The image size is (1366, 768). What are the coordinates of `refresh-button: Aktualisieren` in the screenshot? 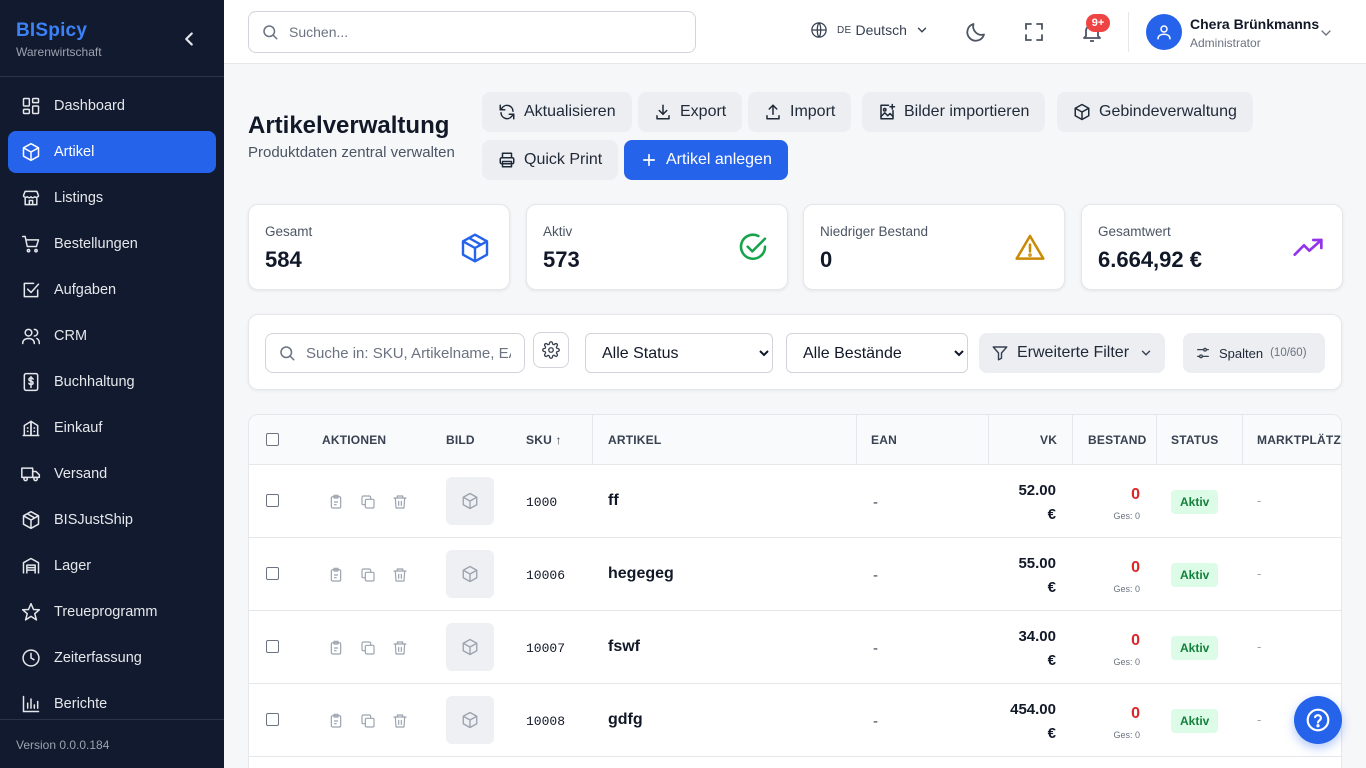 It's located at (557, 112).